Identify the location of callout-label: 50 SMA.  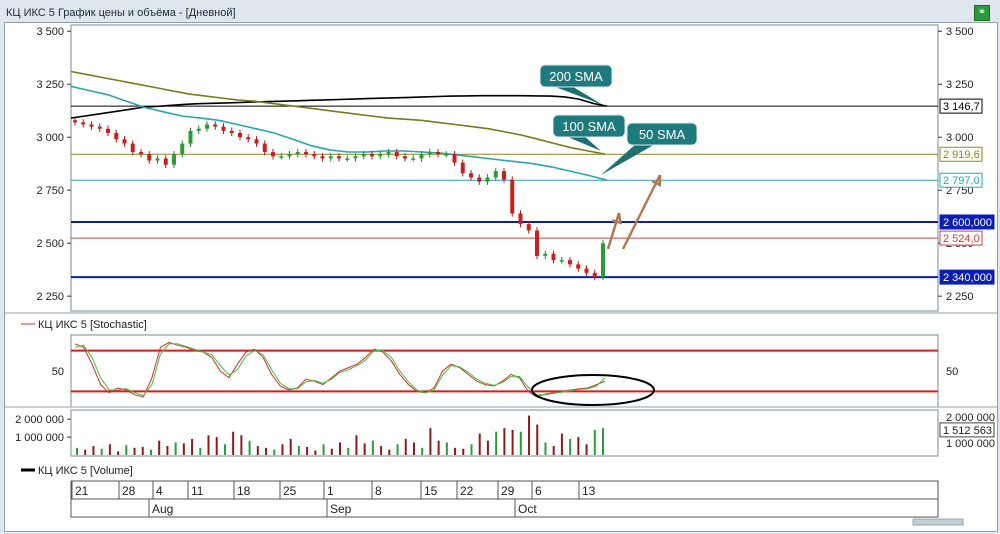
(662, 134).